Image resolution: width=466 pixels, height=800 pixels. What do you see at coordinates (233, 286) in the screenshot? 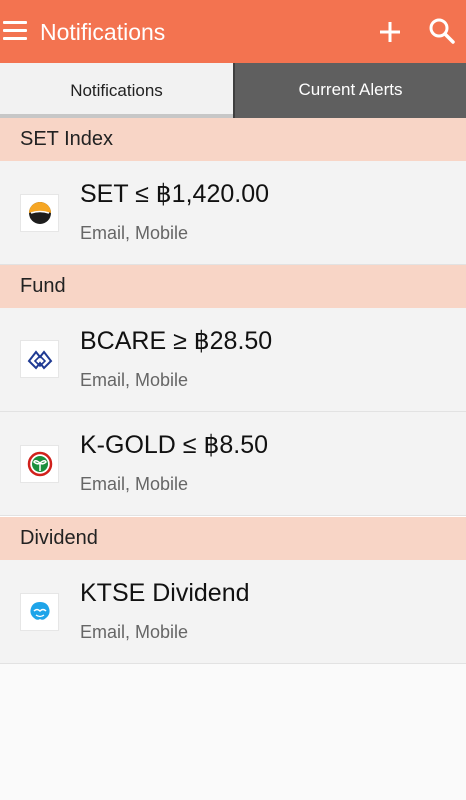
I see `section-header-fund: Fund` at bounding box center [233, 286].